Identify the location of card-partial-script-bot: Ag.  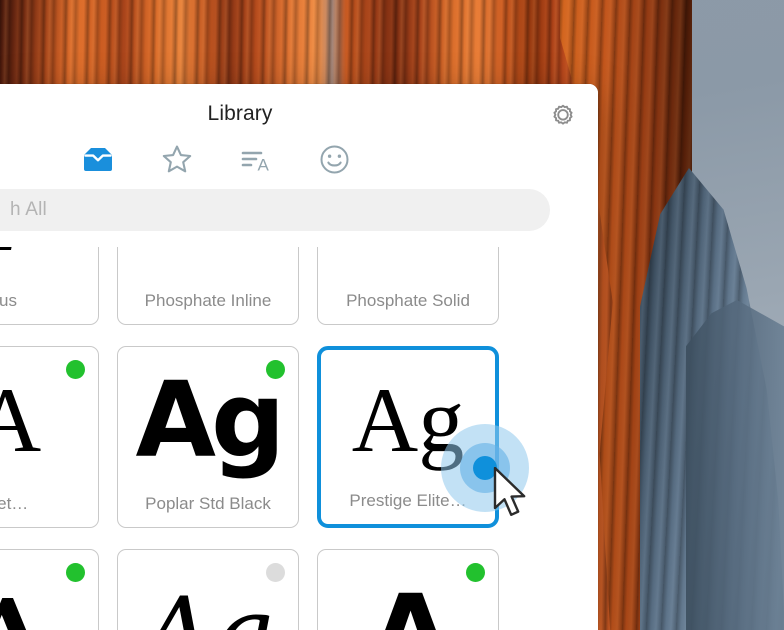
(208, 589).